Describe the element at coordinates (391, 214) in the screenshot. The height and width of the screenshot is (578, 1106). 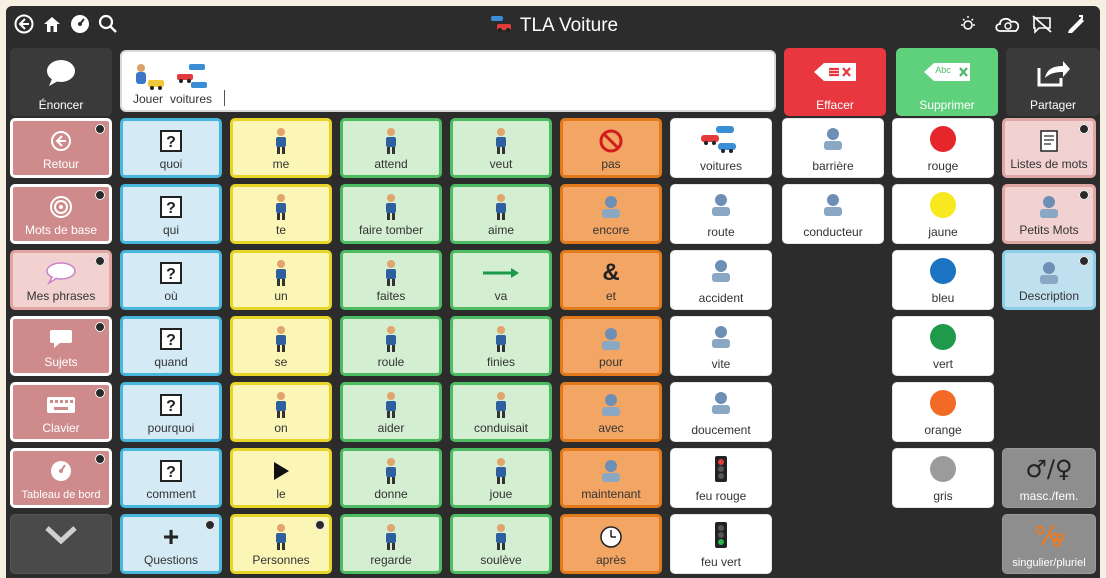
I see `word-faire-tomber: faire tomber` at that location.